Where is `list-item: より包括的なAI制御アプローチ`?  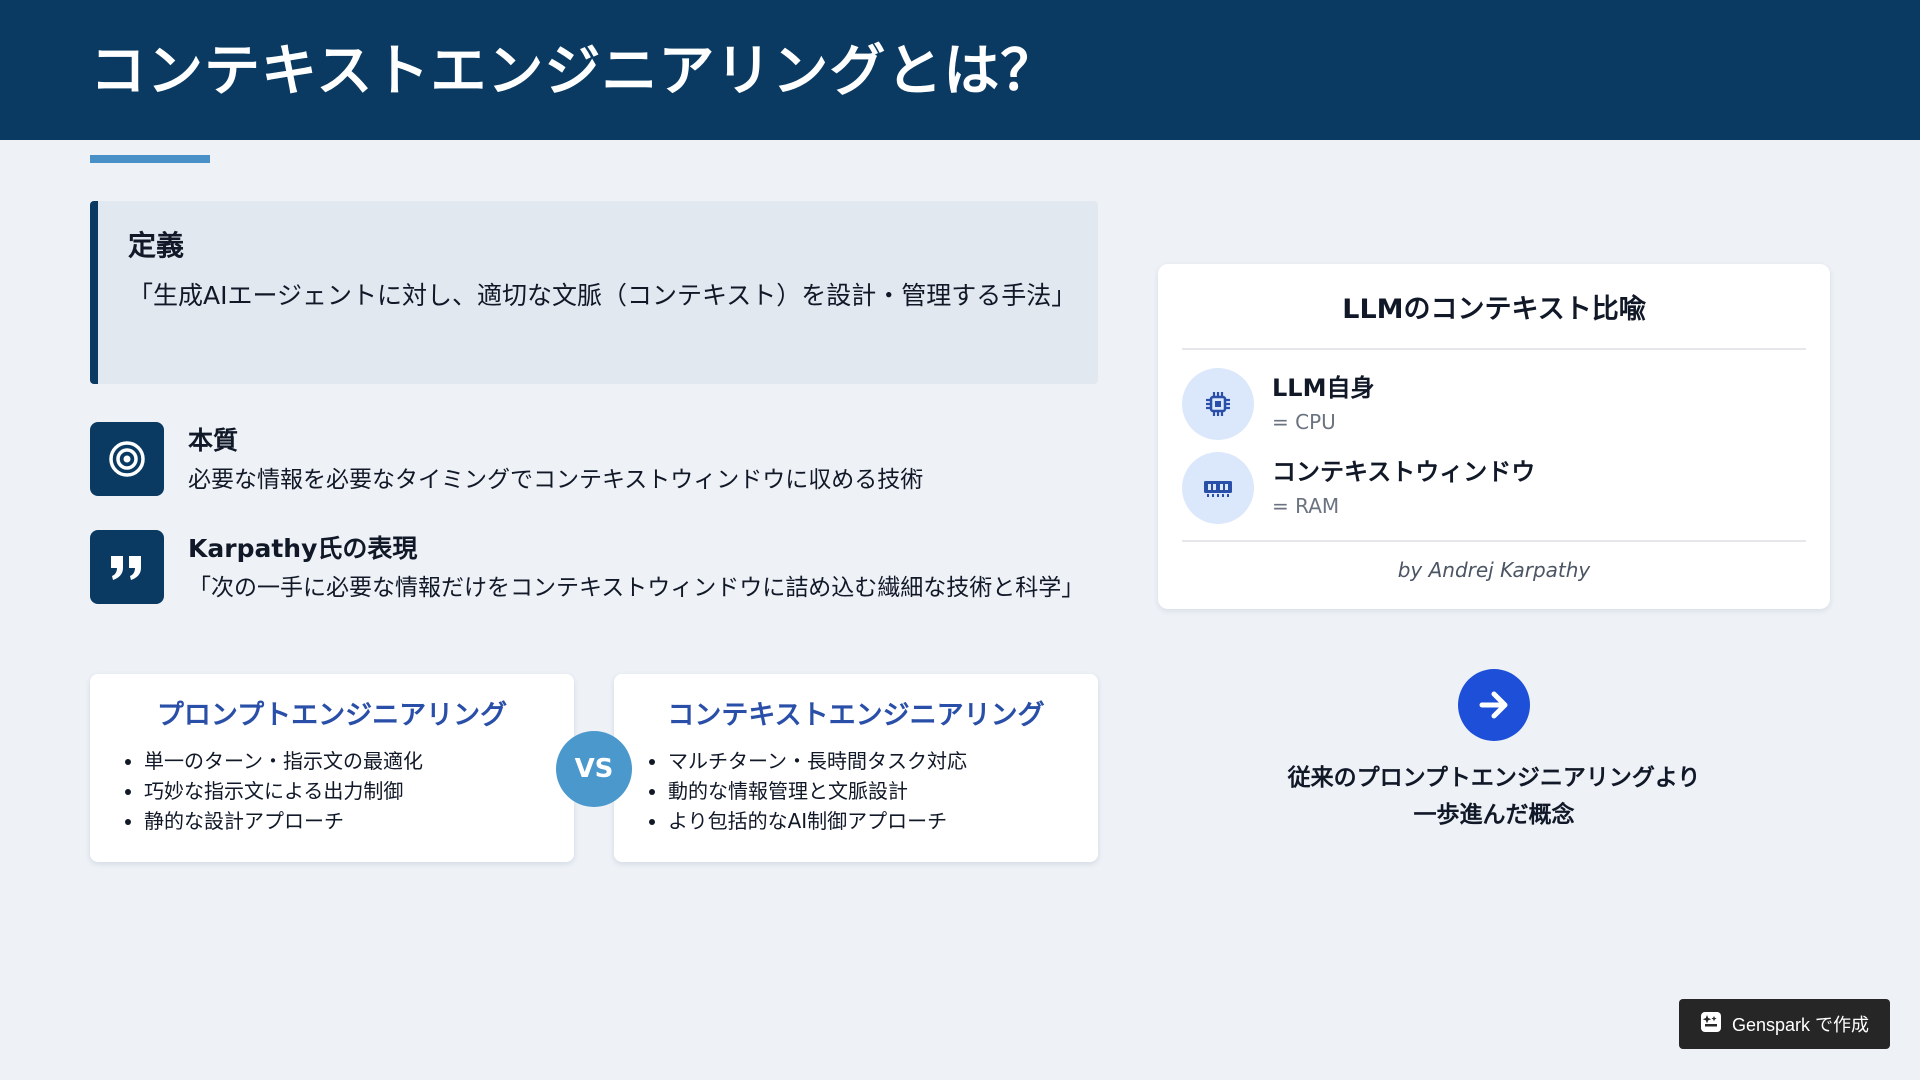 list-item: より包括的なAI制御アプローチ is located at coordinates (868, 821).